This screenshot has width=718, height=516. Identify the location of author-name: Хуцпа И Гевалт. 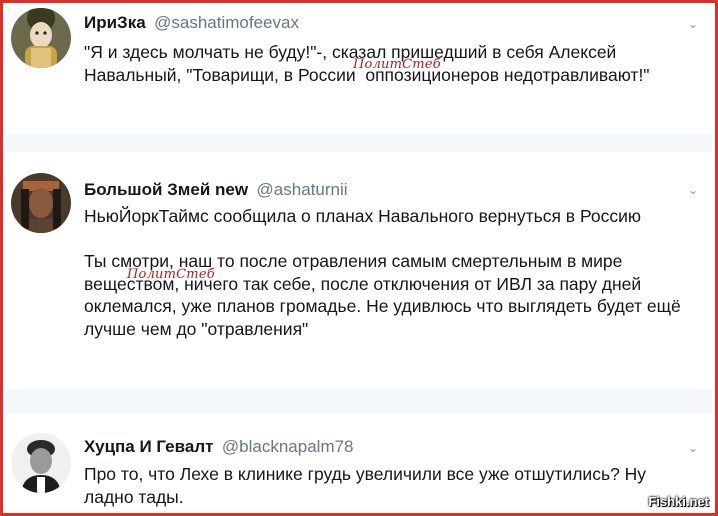
(148, 446).